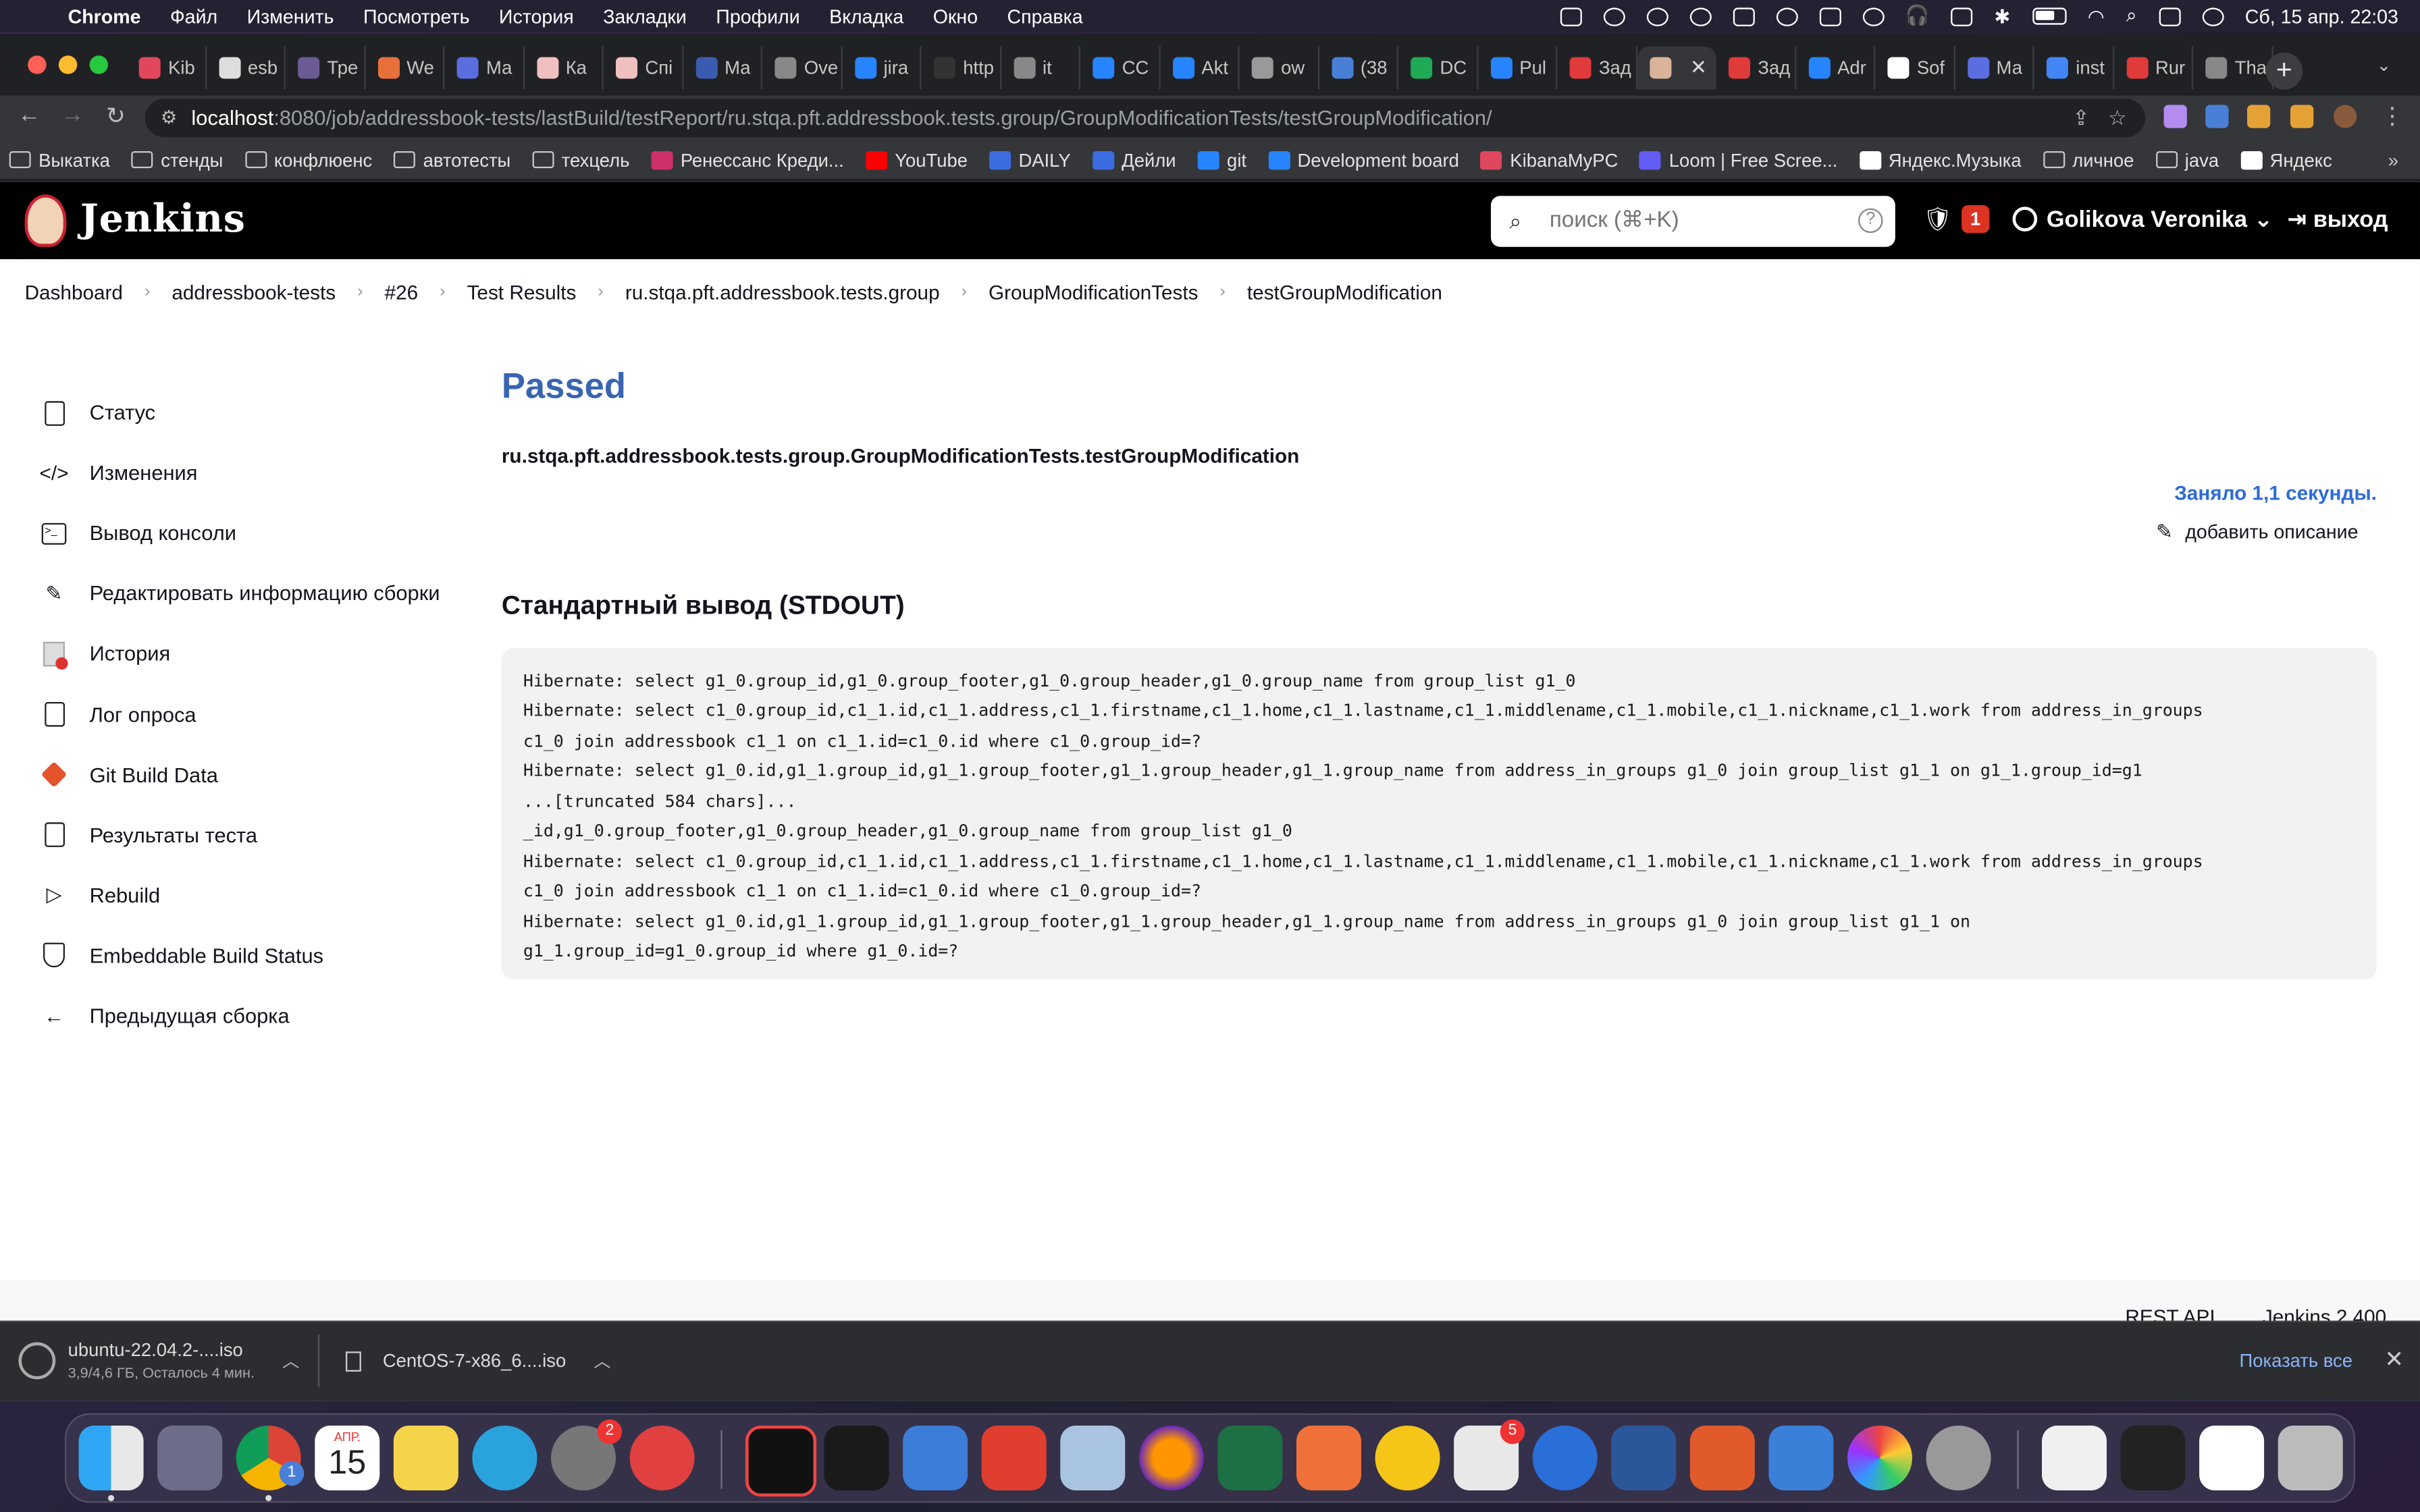 This screenshot has height=1512, width=2420. I want to click on battery-icon, so click(2049, 16).